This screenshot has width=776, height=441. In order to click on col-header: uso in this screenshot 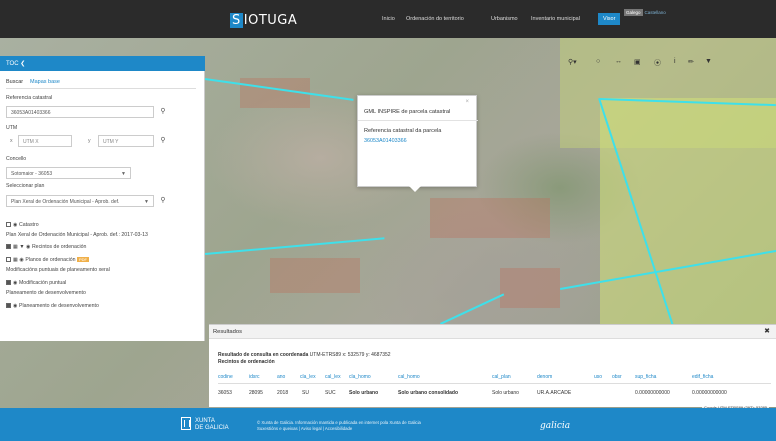, I will do `click(598, 377)`.